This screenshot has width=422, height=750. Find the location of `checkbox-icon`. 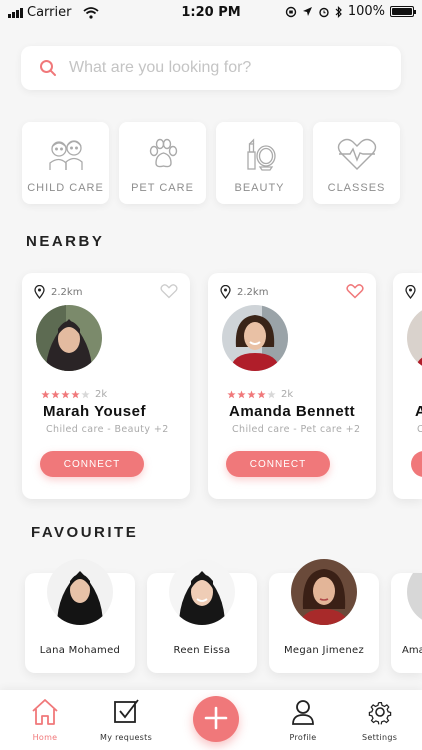

checkbox-icon is located at coordinates (126, 711).